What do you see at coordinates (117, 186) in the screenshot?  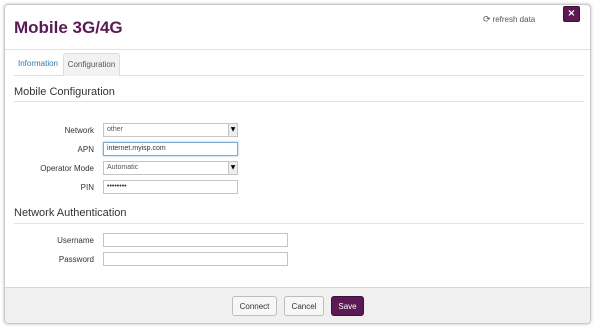 I see `pin-value: ••••••••` at bounding box center [117, 186].